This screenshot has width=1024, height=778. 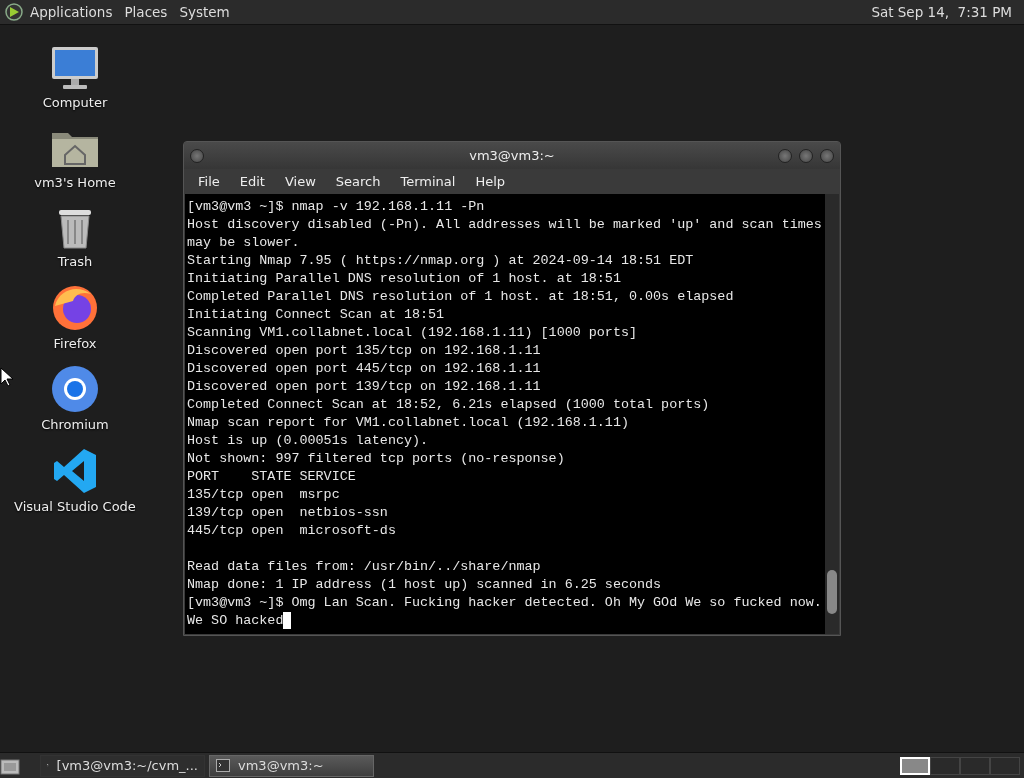 I want to click on window-menu-button, so click(x=197, y=156).